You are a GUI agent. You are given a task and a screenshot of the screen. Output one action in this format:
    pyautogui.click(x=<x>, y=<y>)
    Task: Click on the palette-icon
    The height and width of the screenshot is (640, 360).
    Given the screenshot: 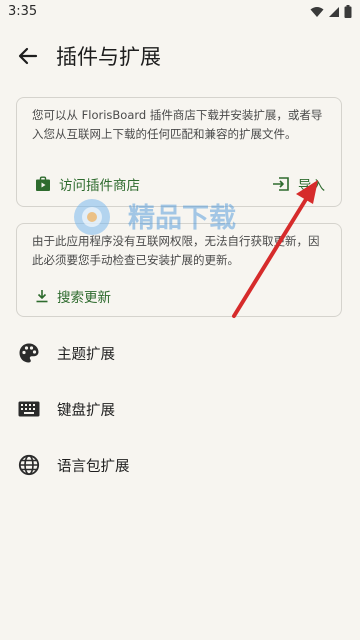 What is the action you would take?
    pyautogui.click(x=29, y=353)
    